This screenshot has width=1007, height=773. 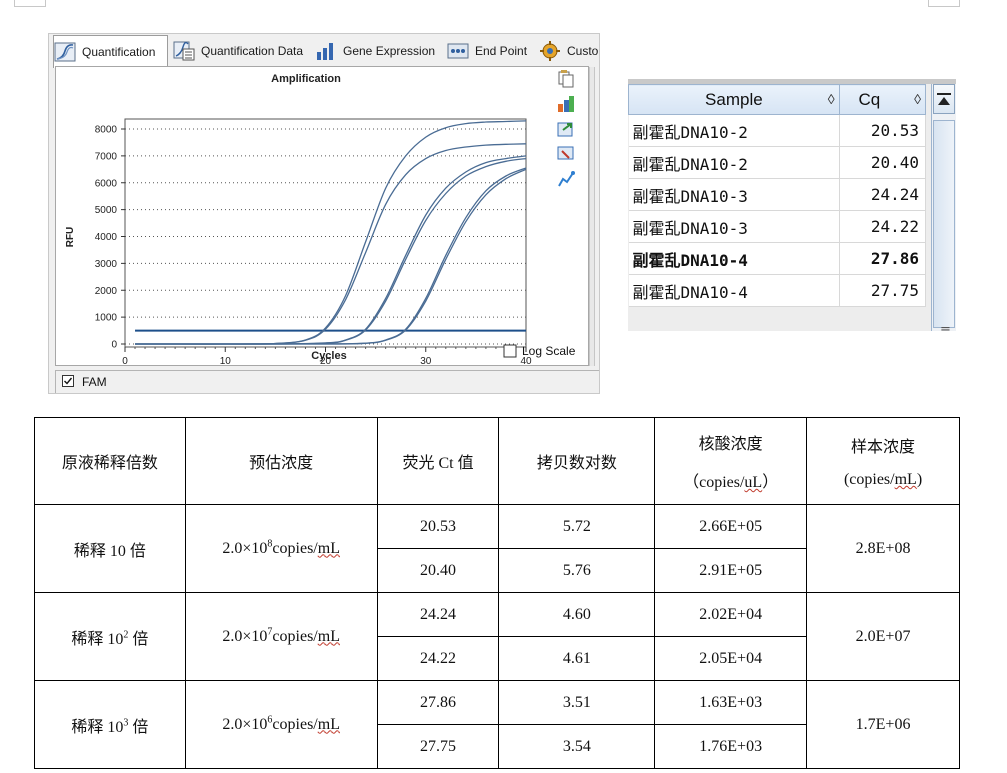 I want to click on fam-label: FAM, so click(x=94, y=382).